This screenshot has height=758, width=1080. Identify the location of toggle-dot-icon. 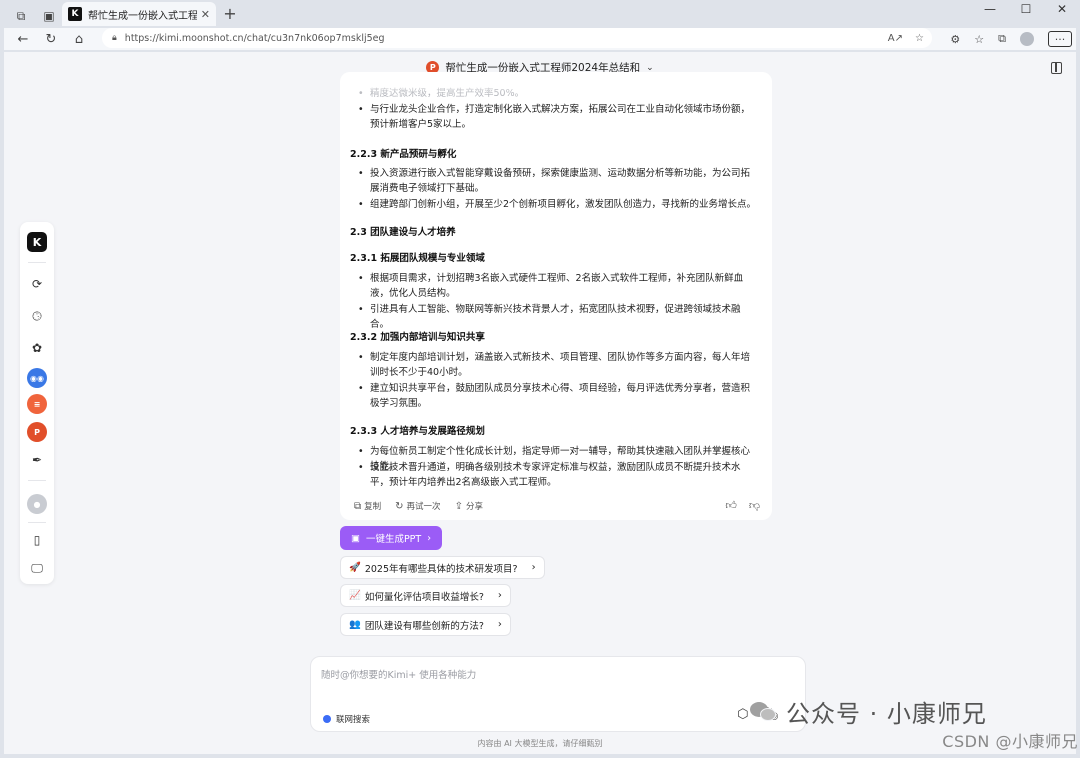
(327, 719).